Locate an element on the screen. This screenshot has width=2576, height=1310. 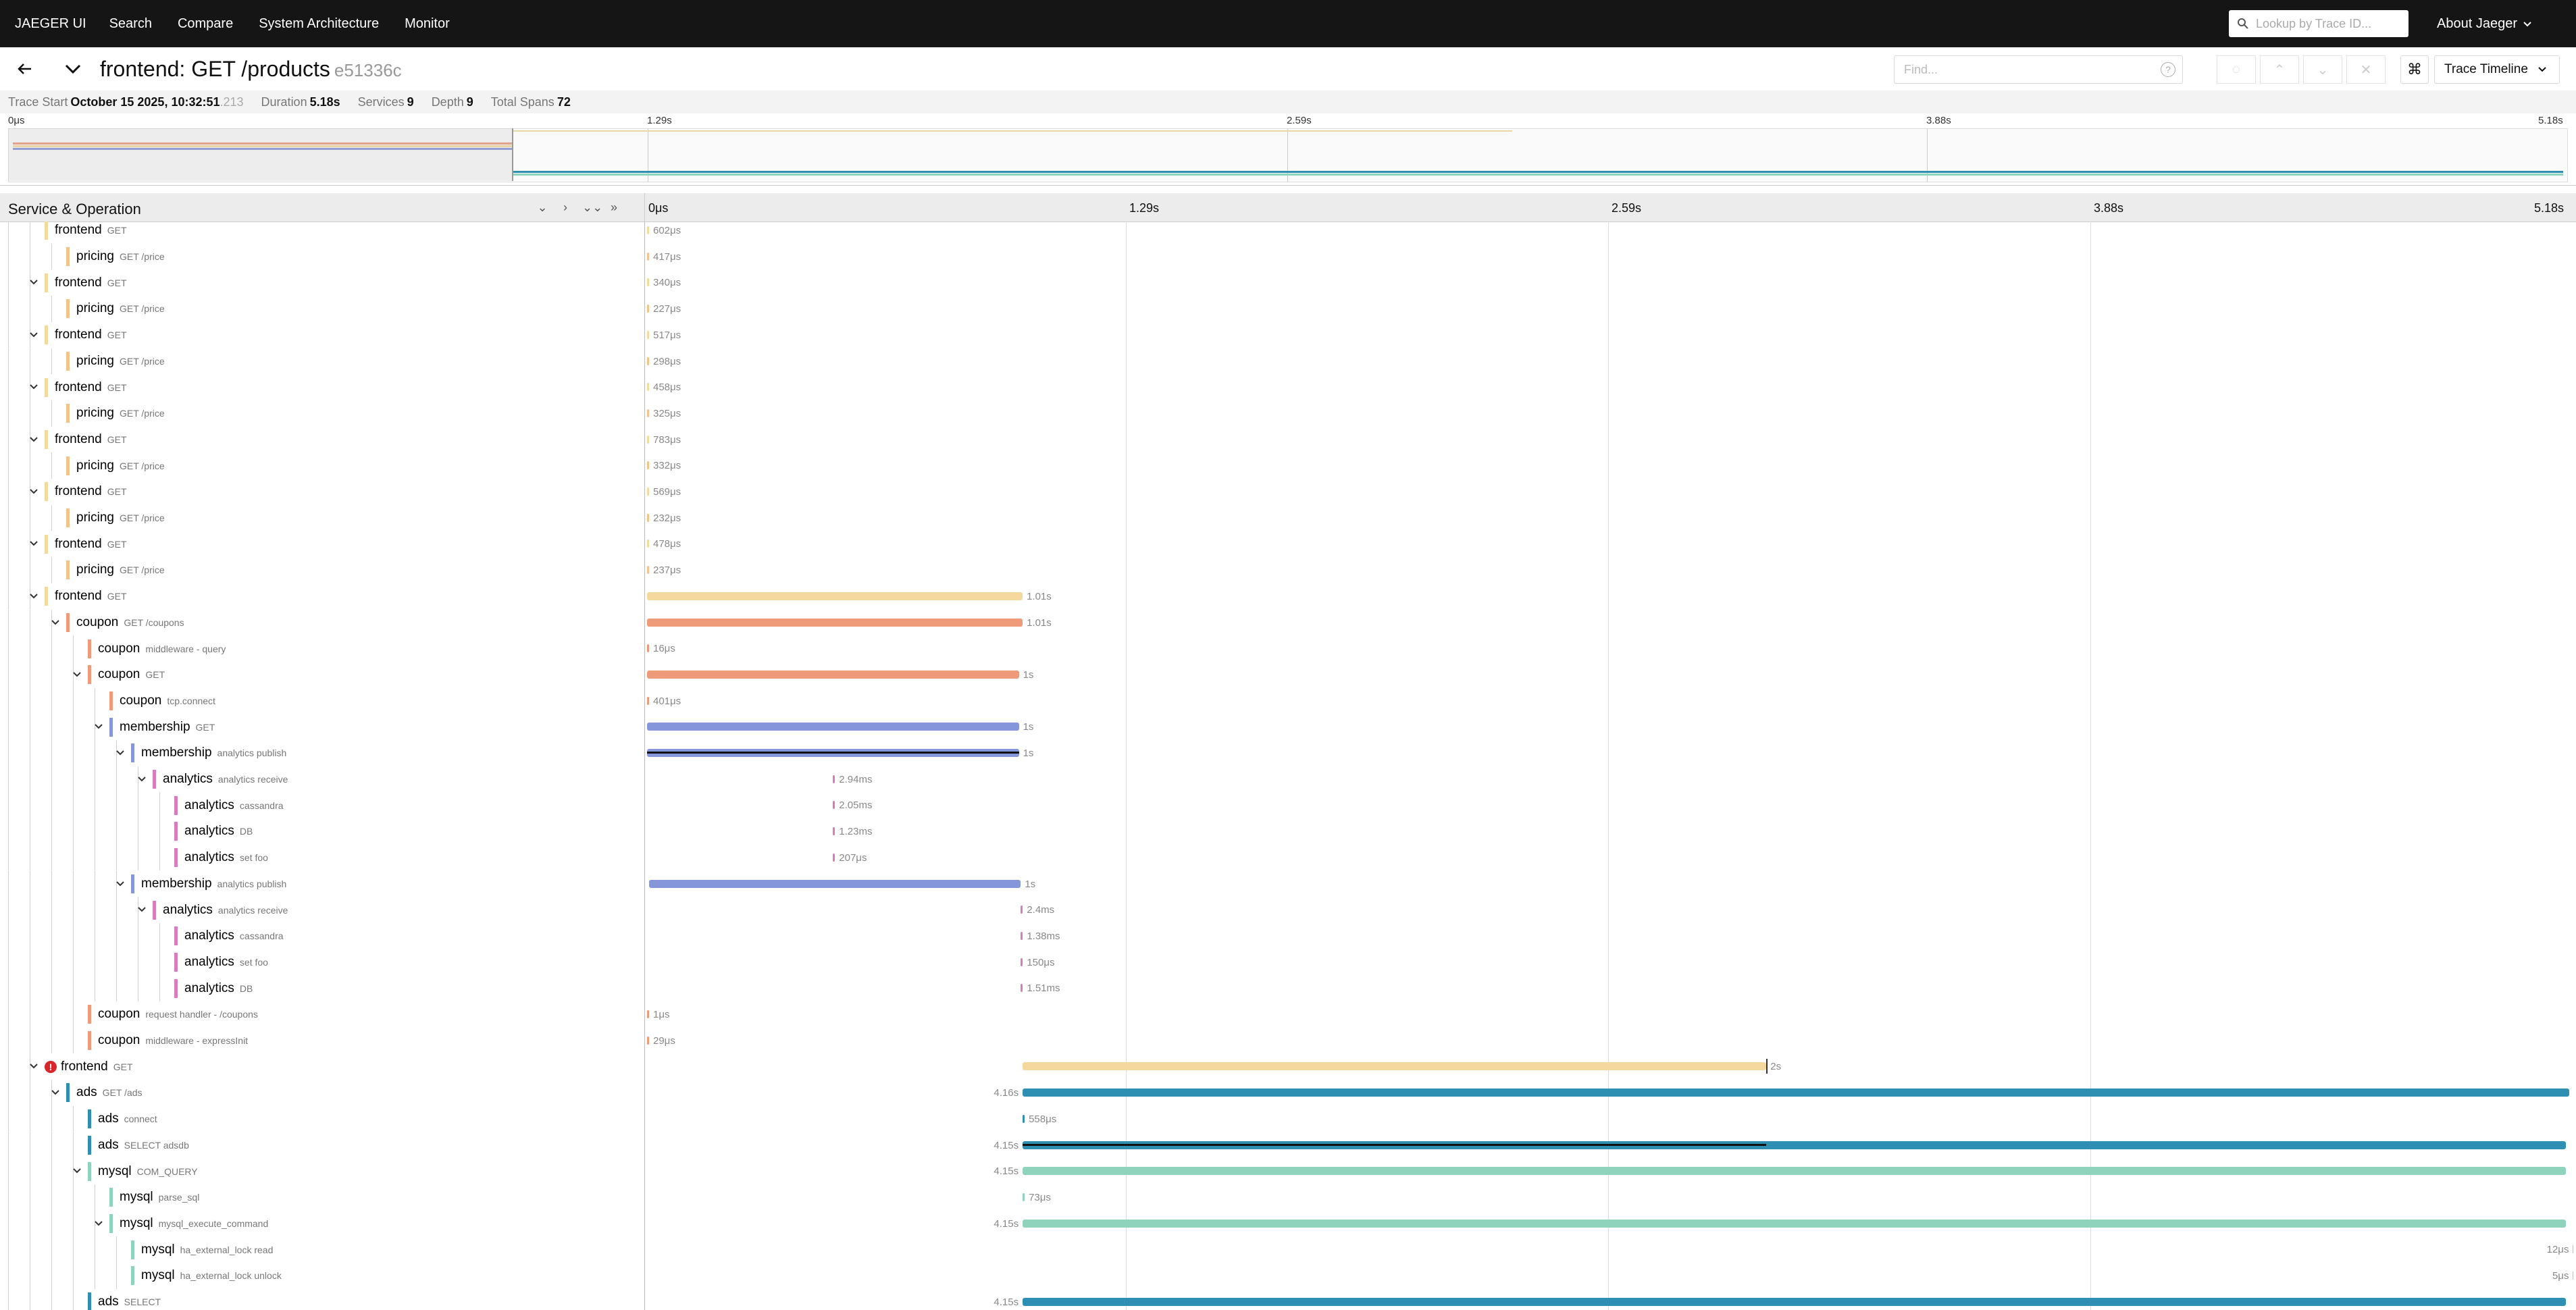
span-row: coupon GET /coupons 1.01s is located at coordinates (1288, 622).